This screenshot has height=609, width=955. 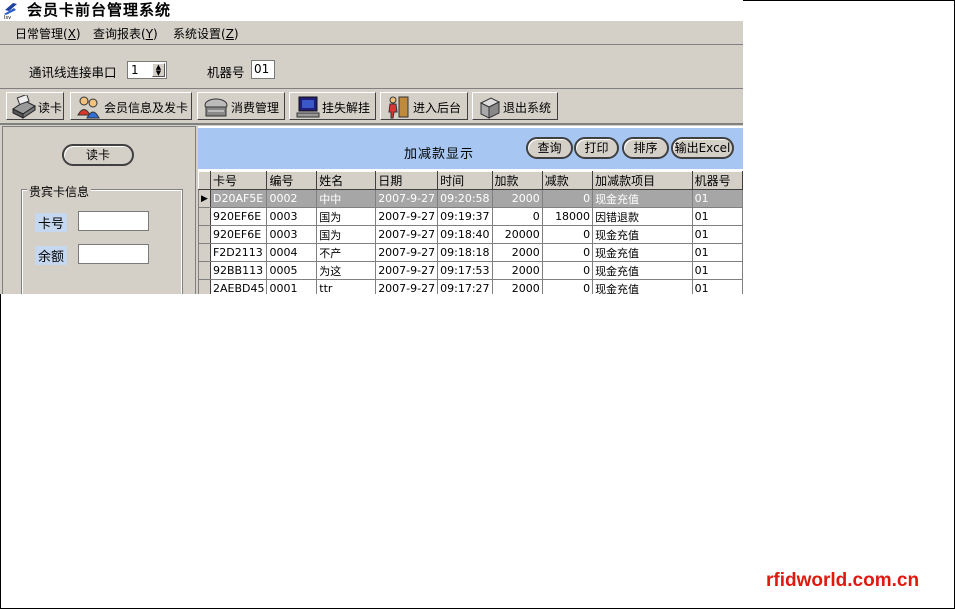 I want to click on column-header: 减款, so click(x=567, y=180).